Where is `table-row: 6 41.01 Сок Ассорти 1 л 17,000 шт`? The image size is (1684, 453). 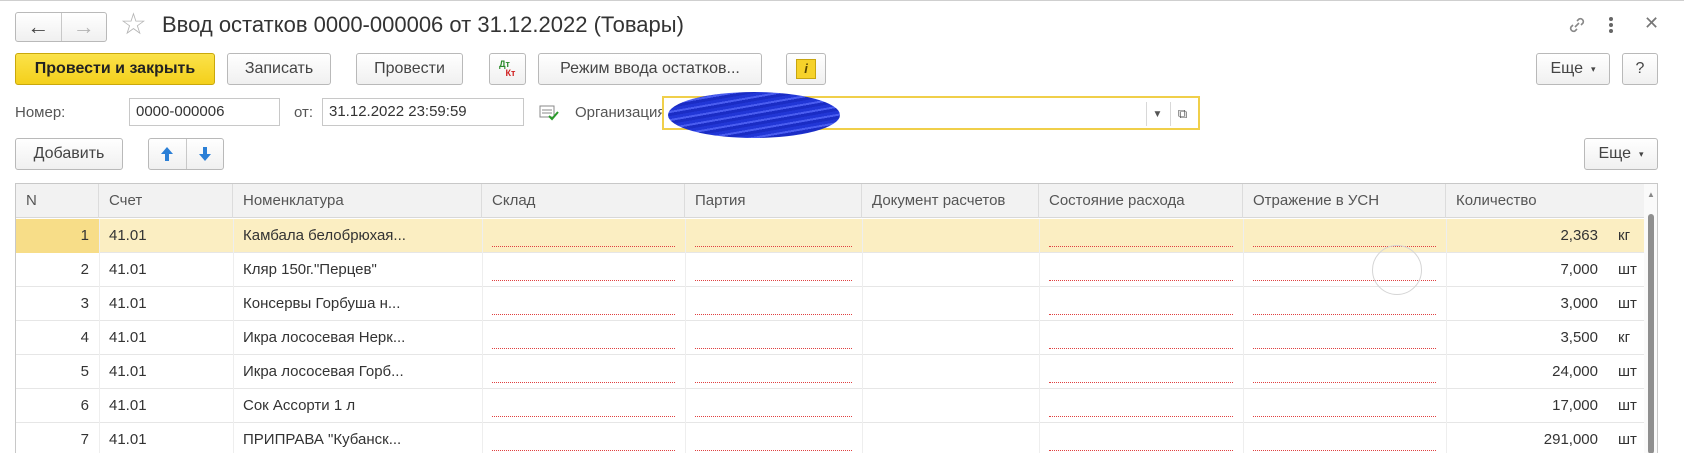
table-row: 6 41.01 Сок Ассорти 1 л 17,000 шт is located at coordinates (830, 406).